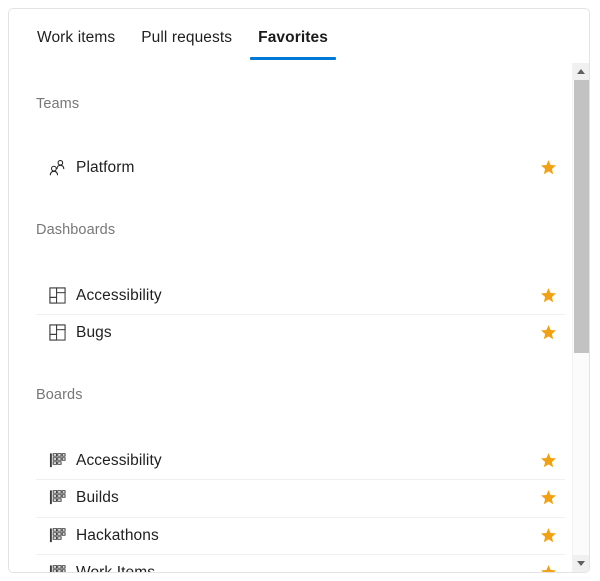  I want to click on list-item: Work Items, so click(299, 563).